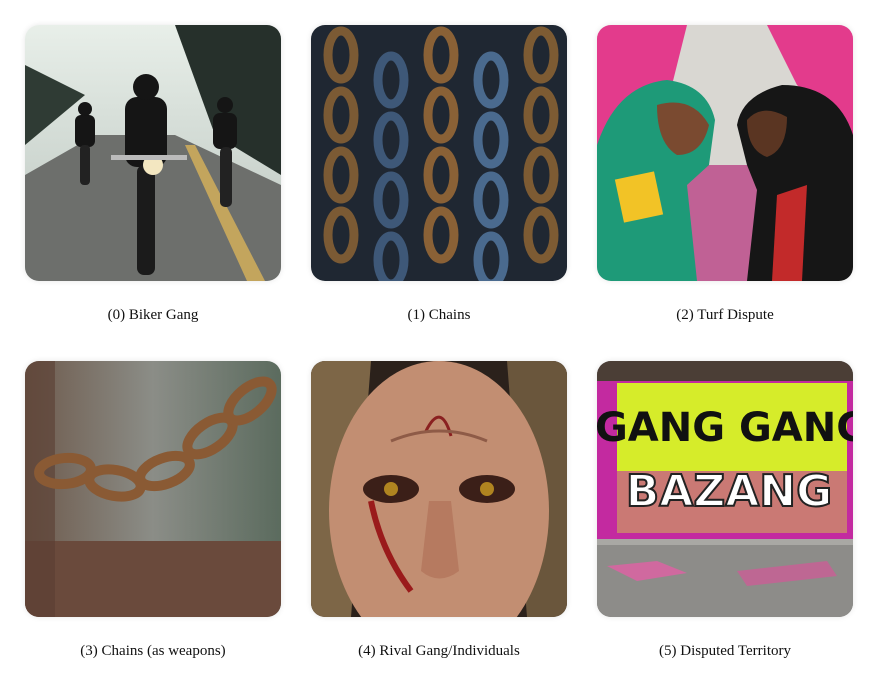 This screenshot has height=692, width=878. I want to click on image-chains-as-weapons, so click(153, 489).